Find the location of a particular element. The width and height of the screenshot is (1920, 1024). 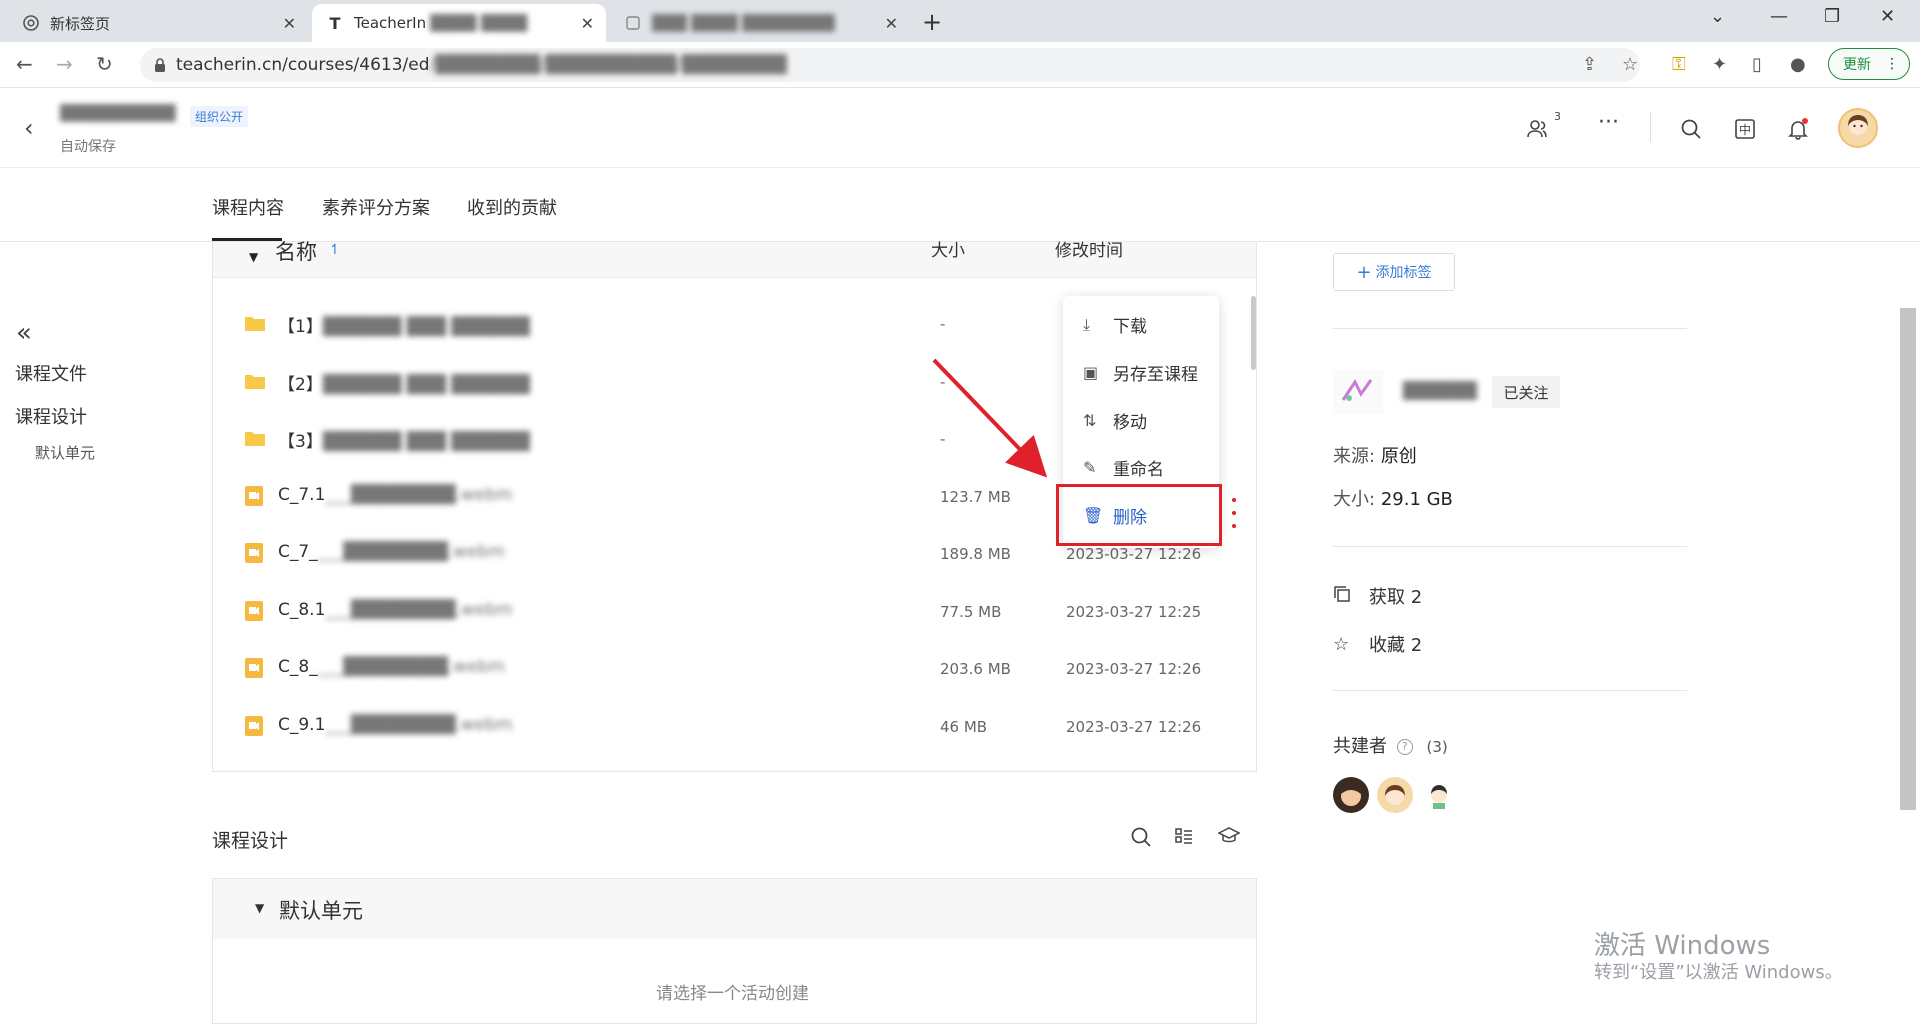

file-size: 123.7 MB is located at coordinates (975, 496).